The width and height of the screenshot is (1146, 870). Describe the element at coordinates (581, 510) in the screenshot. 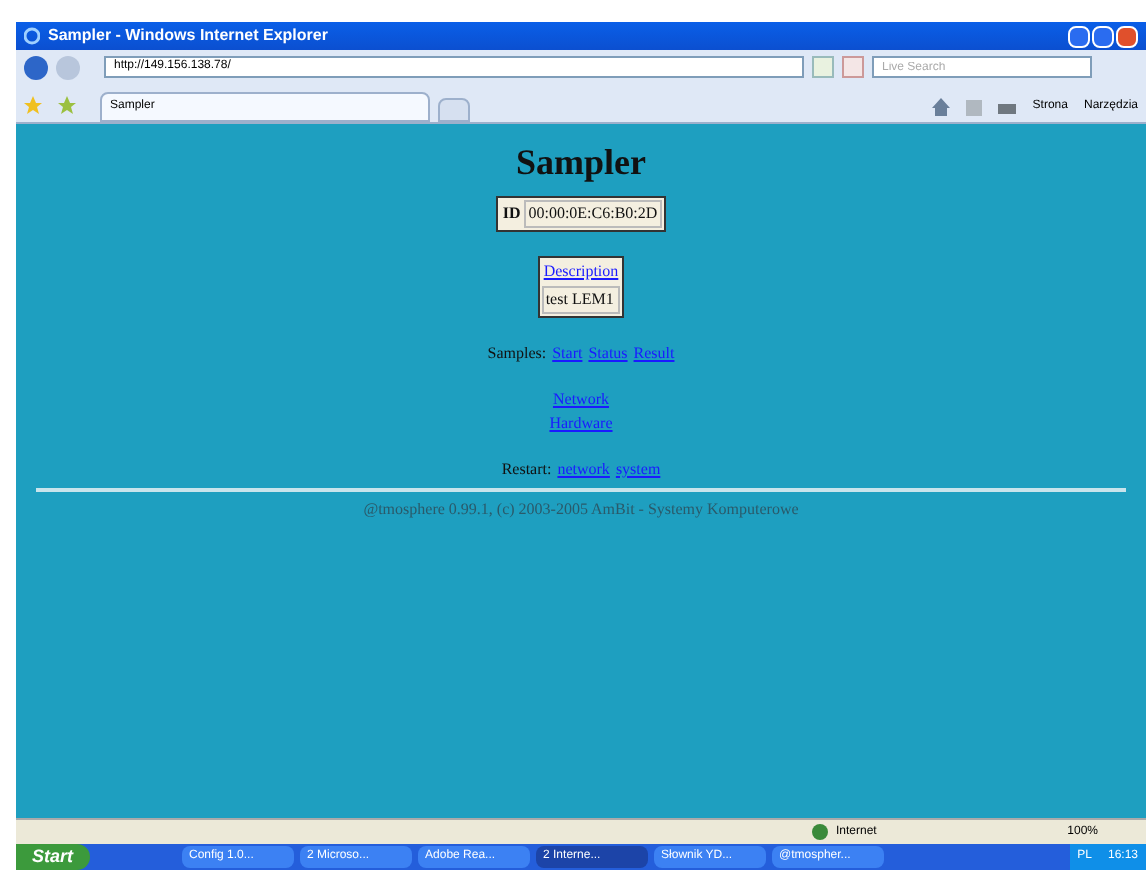

I see `footer-text: @tmosphere 0.99.1, (c) 2003-2005 AmBit - Systemy Komputerowe` at that location.